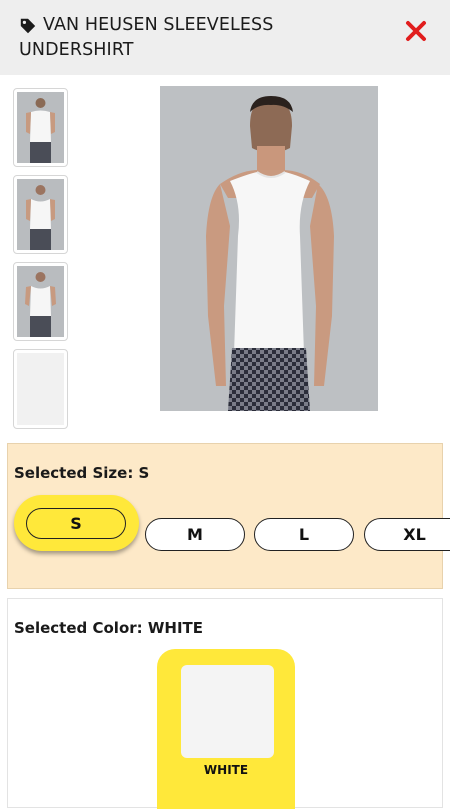 This screenshot has width=450, height=809. What do you see at coordinates (407, 534) in the screenshot?
I see `size-option-xl: XL` at bounding box center [407, 534].